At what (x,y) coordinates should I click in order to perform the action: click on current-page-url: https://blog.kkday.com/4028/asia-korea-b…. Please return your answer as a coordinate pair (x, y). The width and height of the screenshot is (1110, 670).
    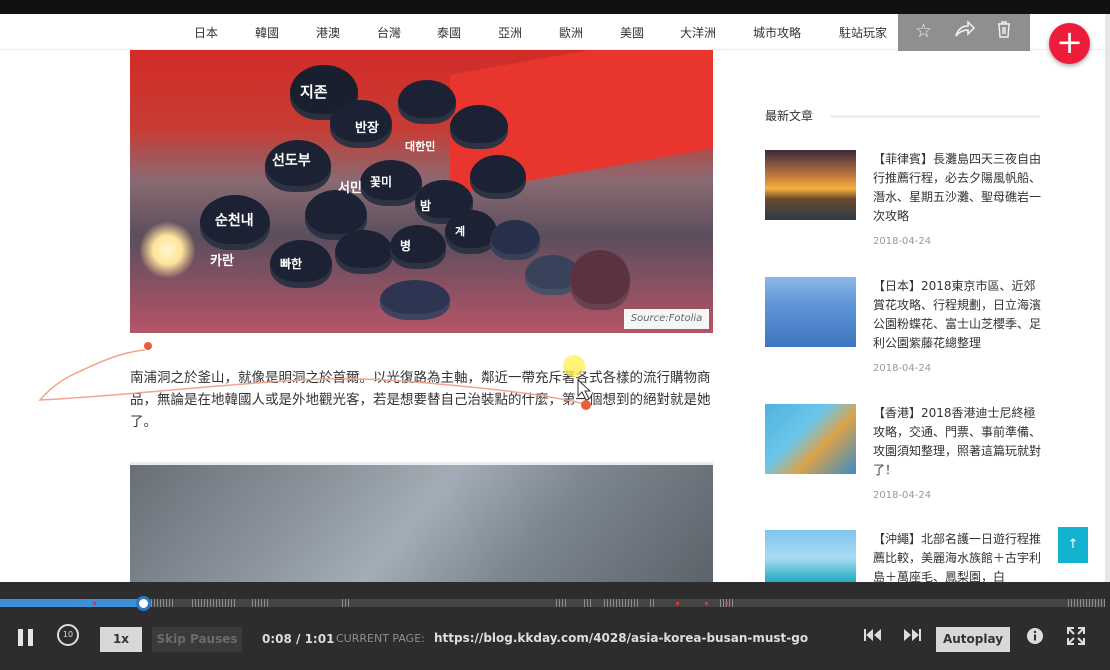
    Looking at the image, I should click on (621, 638).